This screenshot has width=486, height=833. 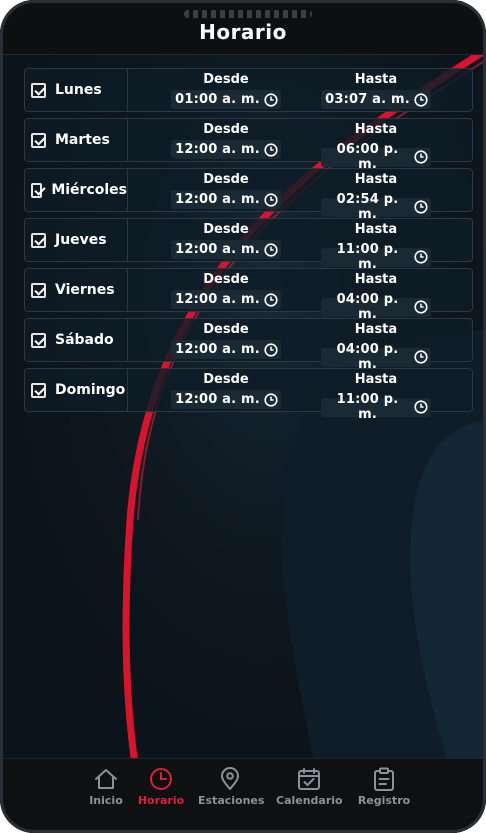 What do you see at coordinates (84, 340) in the screenshot?
I see `day-label: Sábado` at bounding box center [84, 340].